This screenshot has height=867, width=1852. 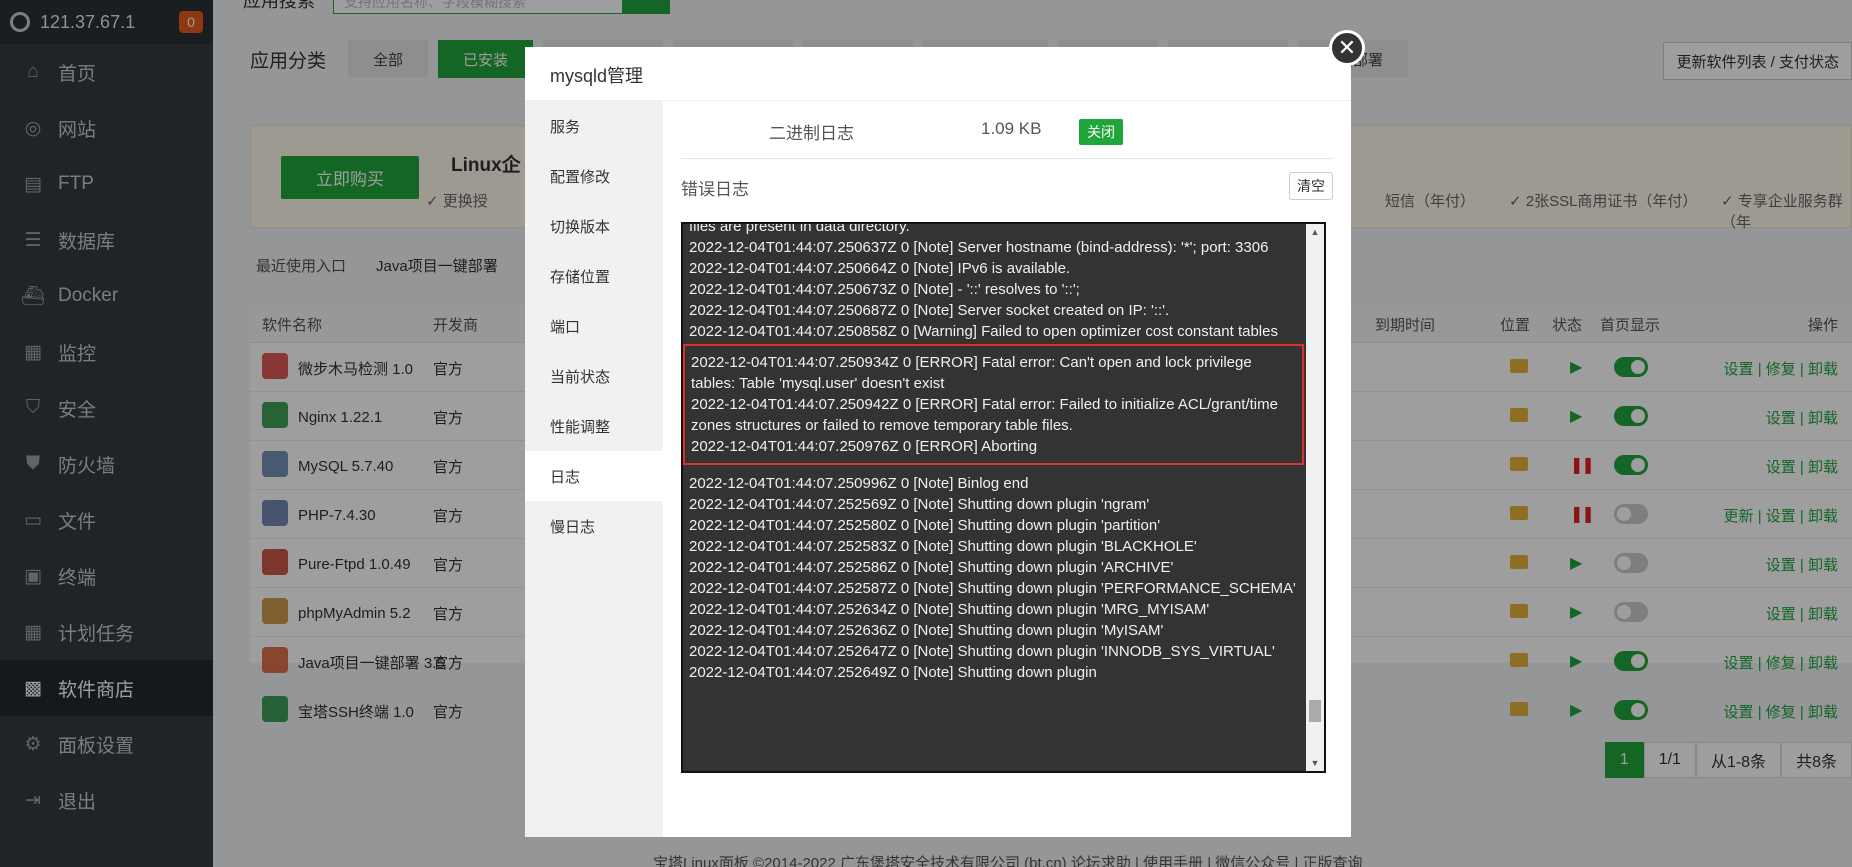 I want to click on dialog-tab: 存储位置, so click(x=594, y=276).